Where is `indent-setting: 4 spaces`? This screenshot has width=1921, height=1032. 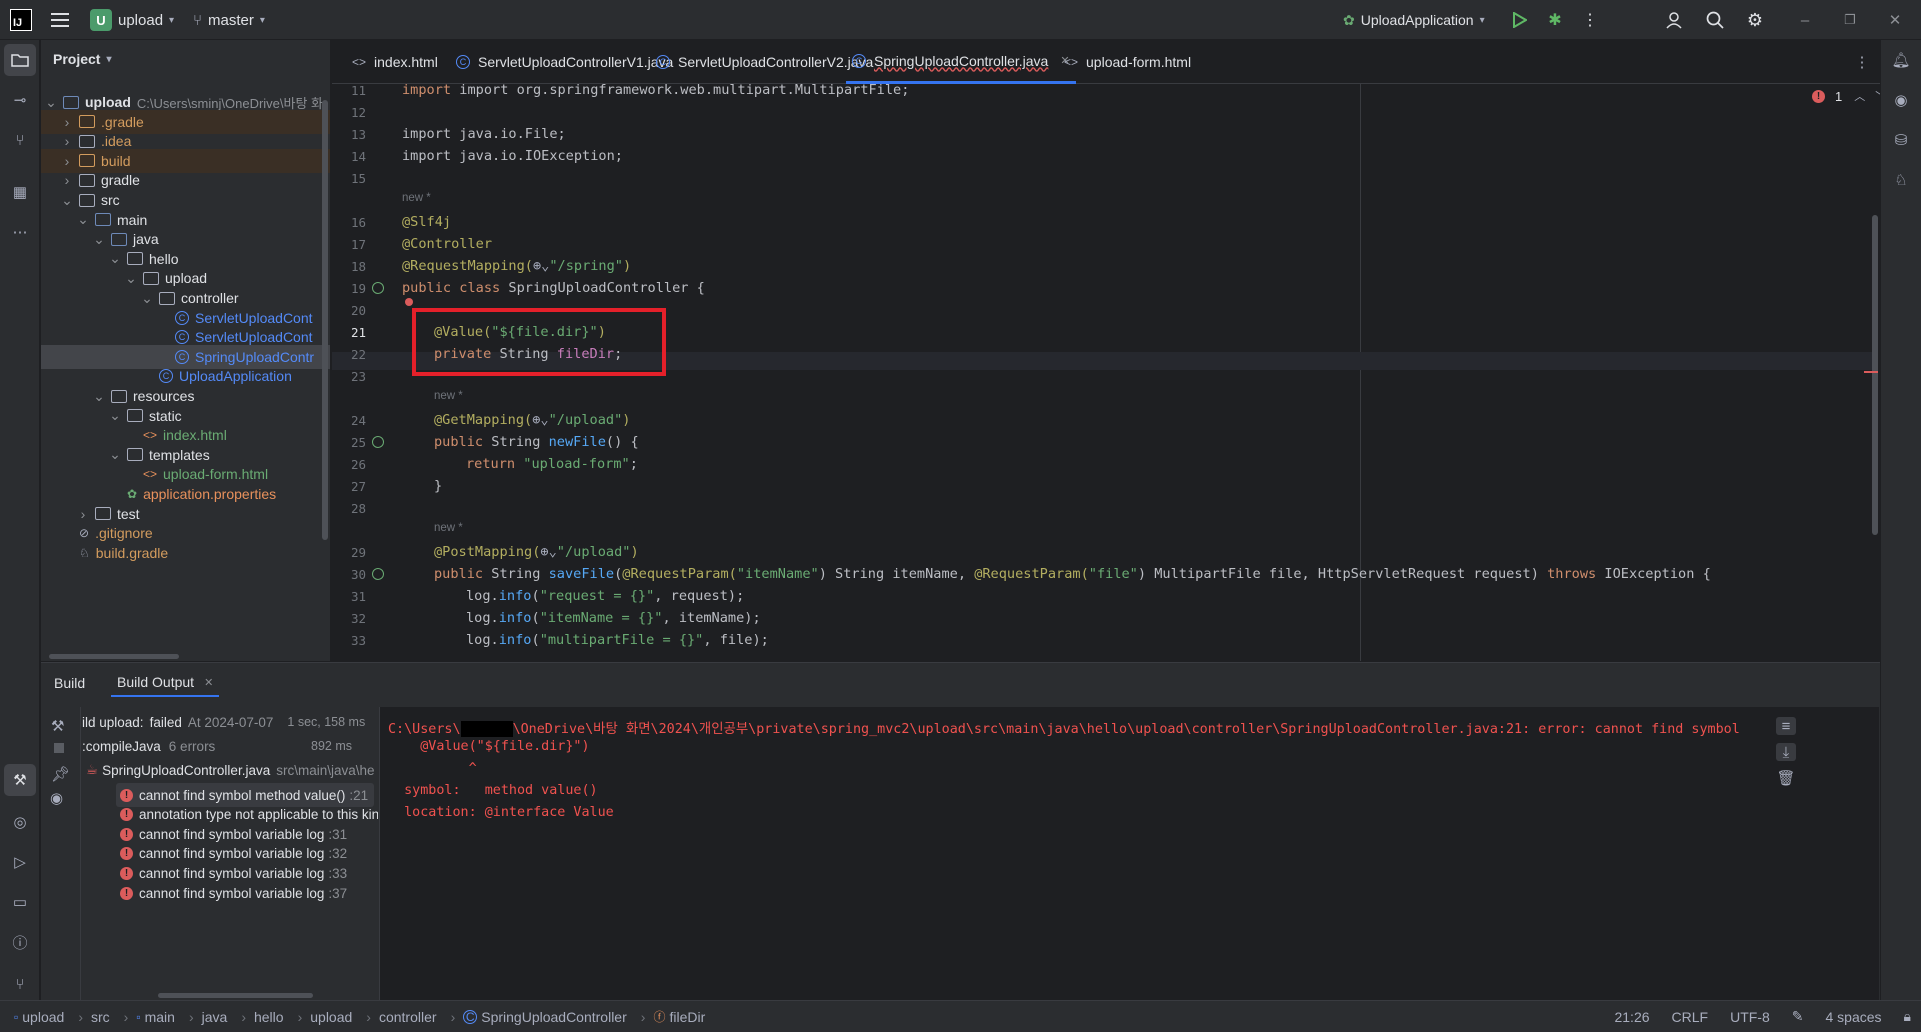
indent-setting: 4 spaces is located at coordinates (1854, 1017).